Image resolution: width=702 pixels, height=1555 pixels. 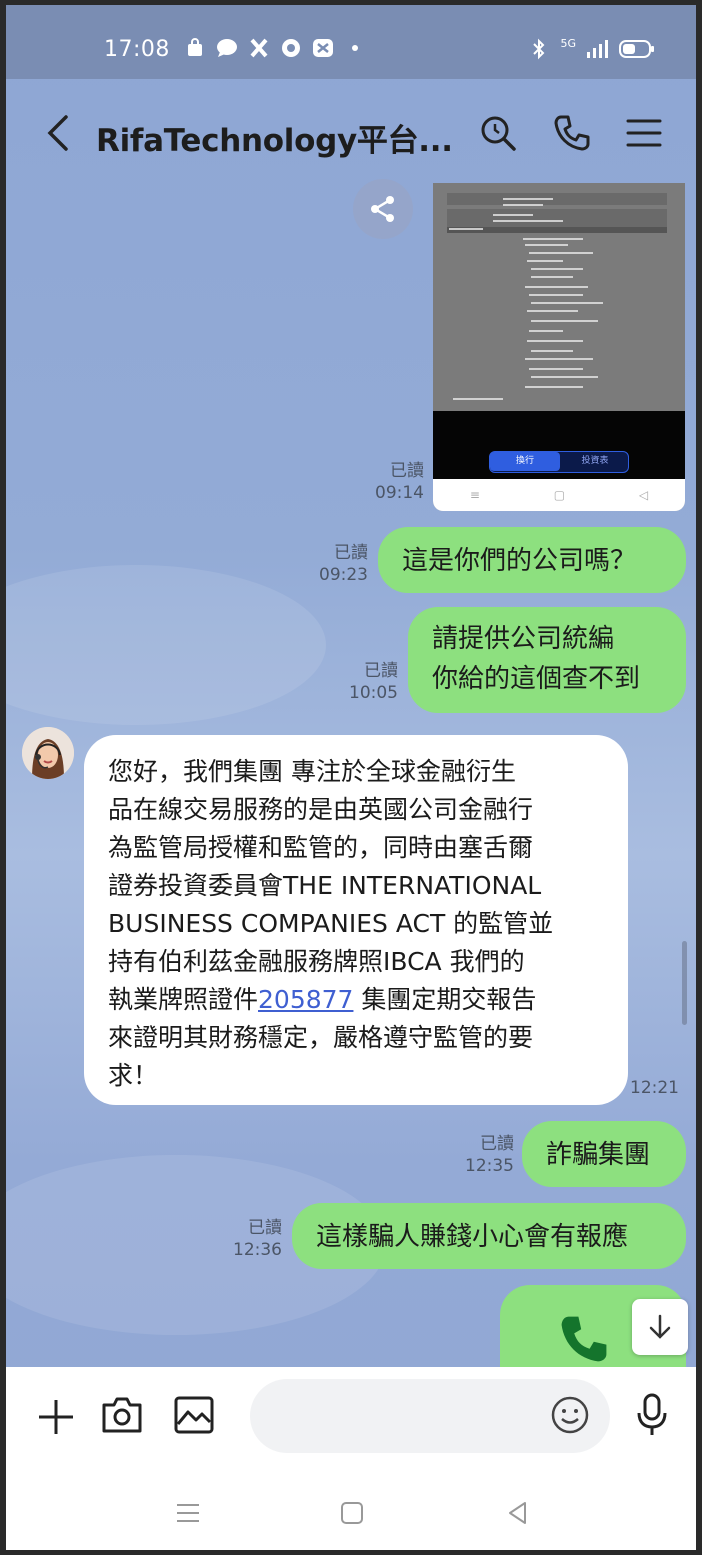 What do you see at coordinates (275, 48) in the screenshot?
I see `notification-icons` at bounding box center [275, 48].